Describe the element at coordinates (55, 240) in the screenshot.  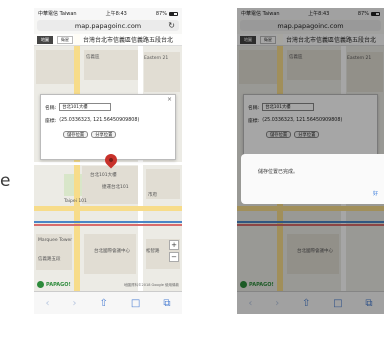
I see `map-label: Marquee Tower` at that location.